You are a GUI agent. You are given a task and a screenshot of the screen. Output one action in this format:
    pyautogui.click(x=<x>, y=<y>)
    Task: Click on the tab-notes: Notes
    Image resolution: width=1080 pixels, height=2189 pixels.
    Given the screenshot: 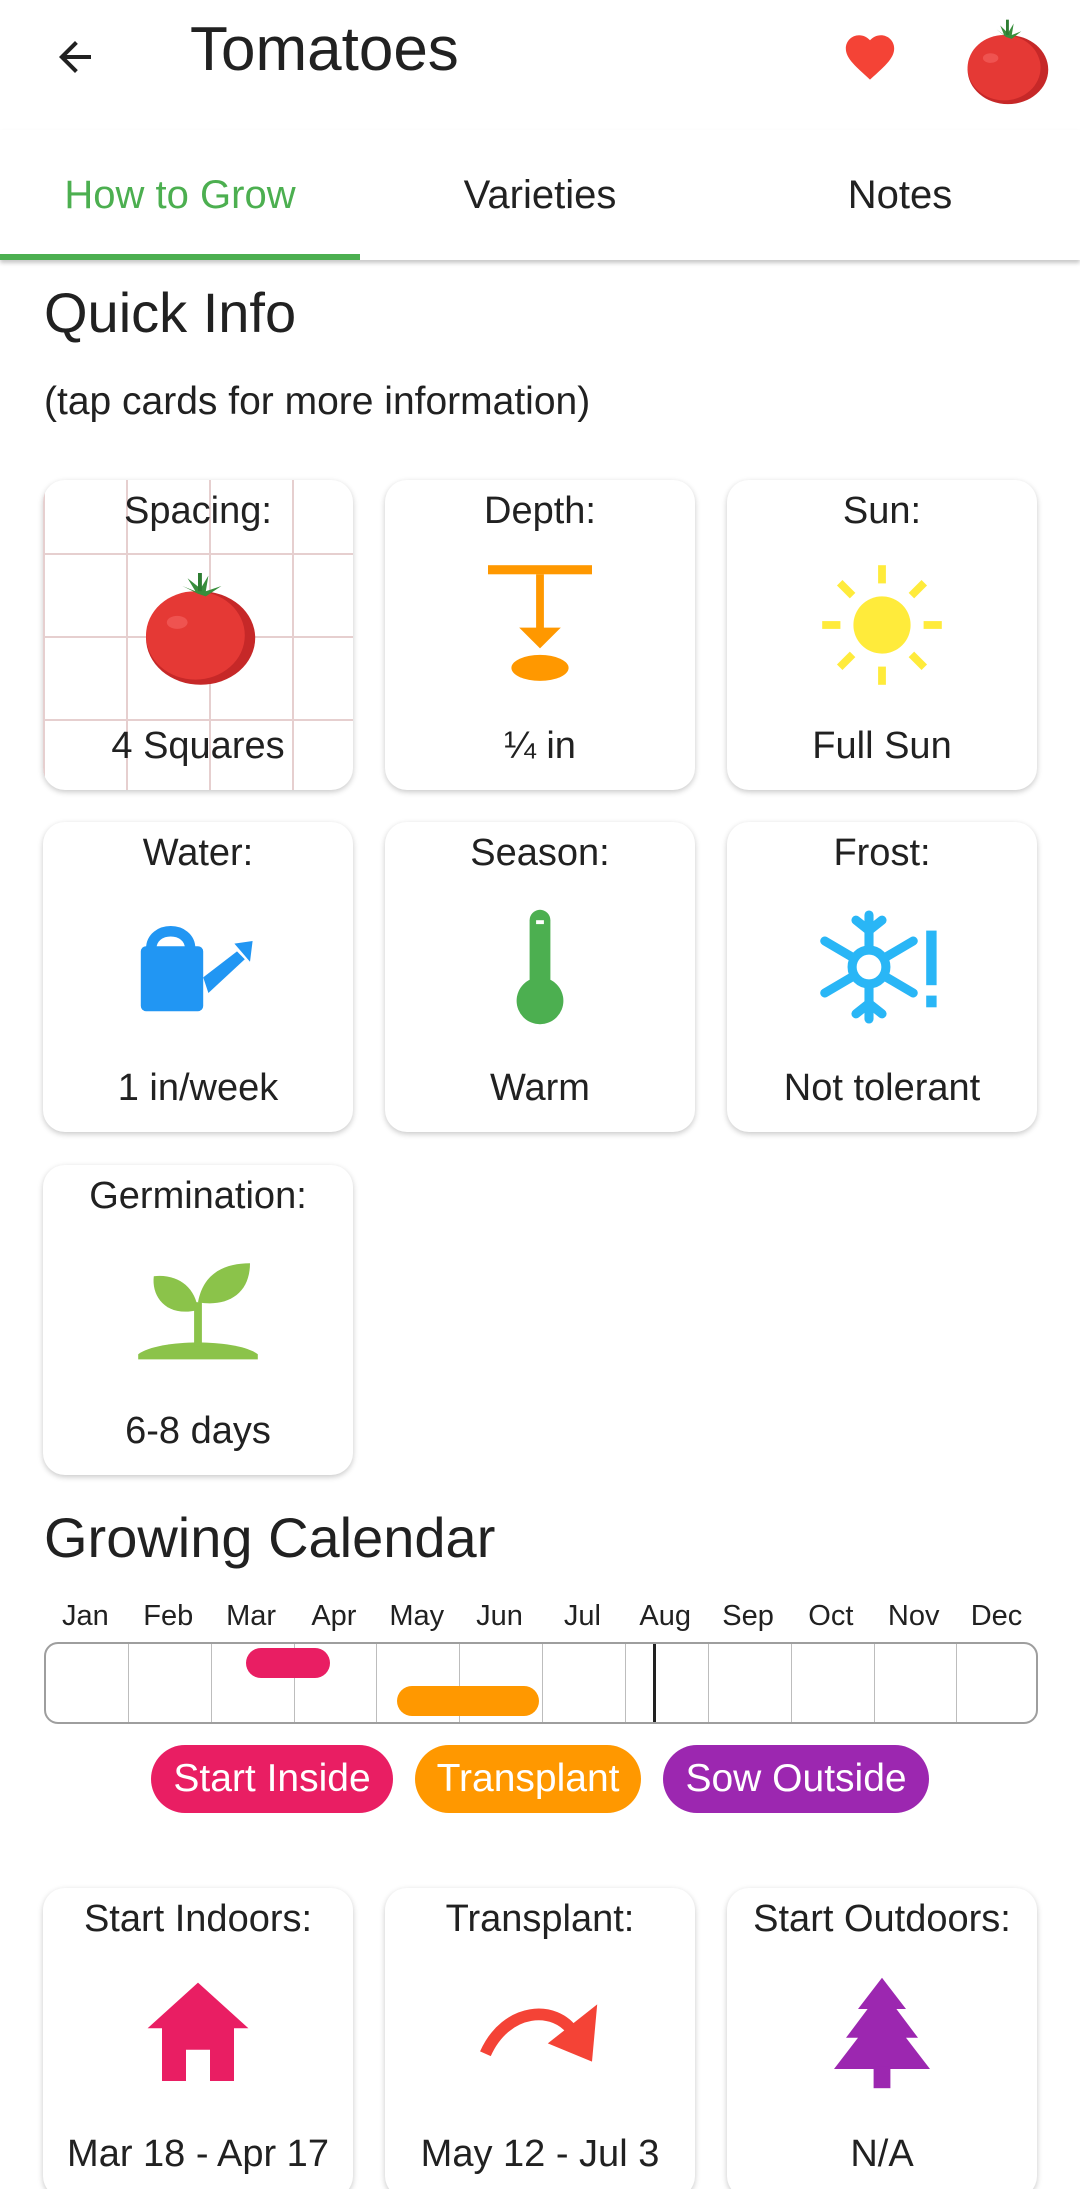 What is the action you would take?
    pyautogui.click(x=900, y=195)
    